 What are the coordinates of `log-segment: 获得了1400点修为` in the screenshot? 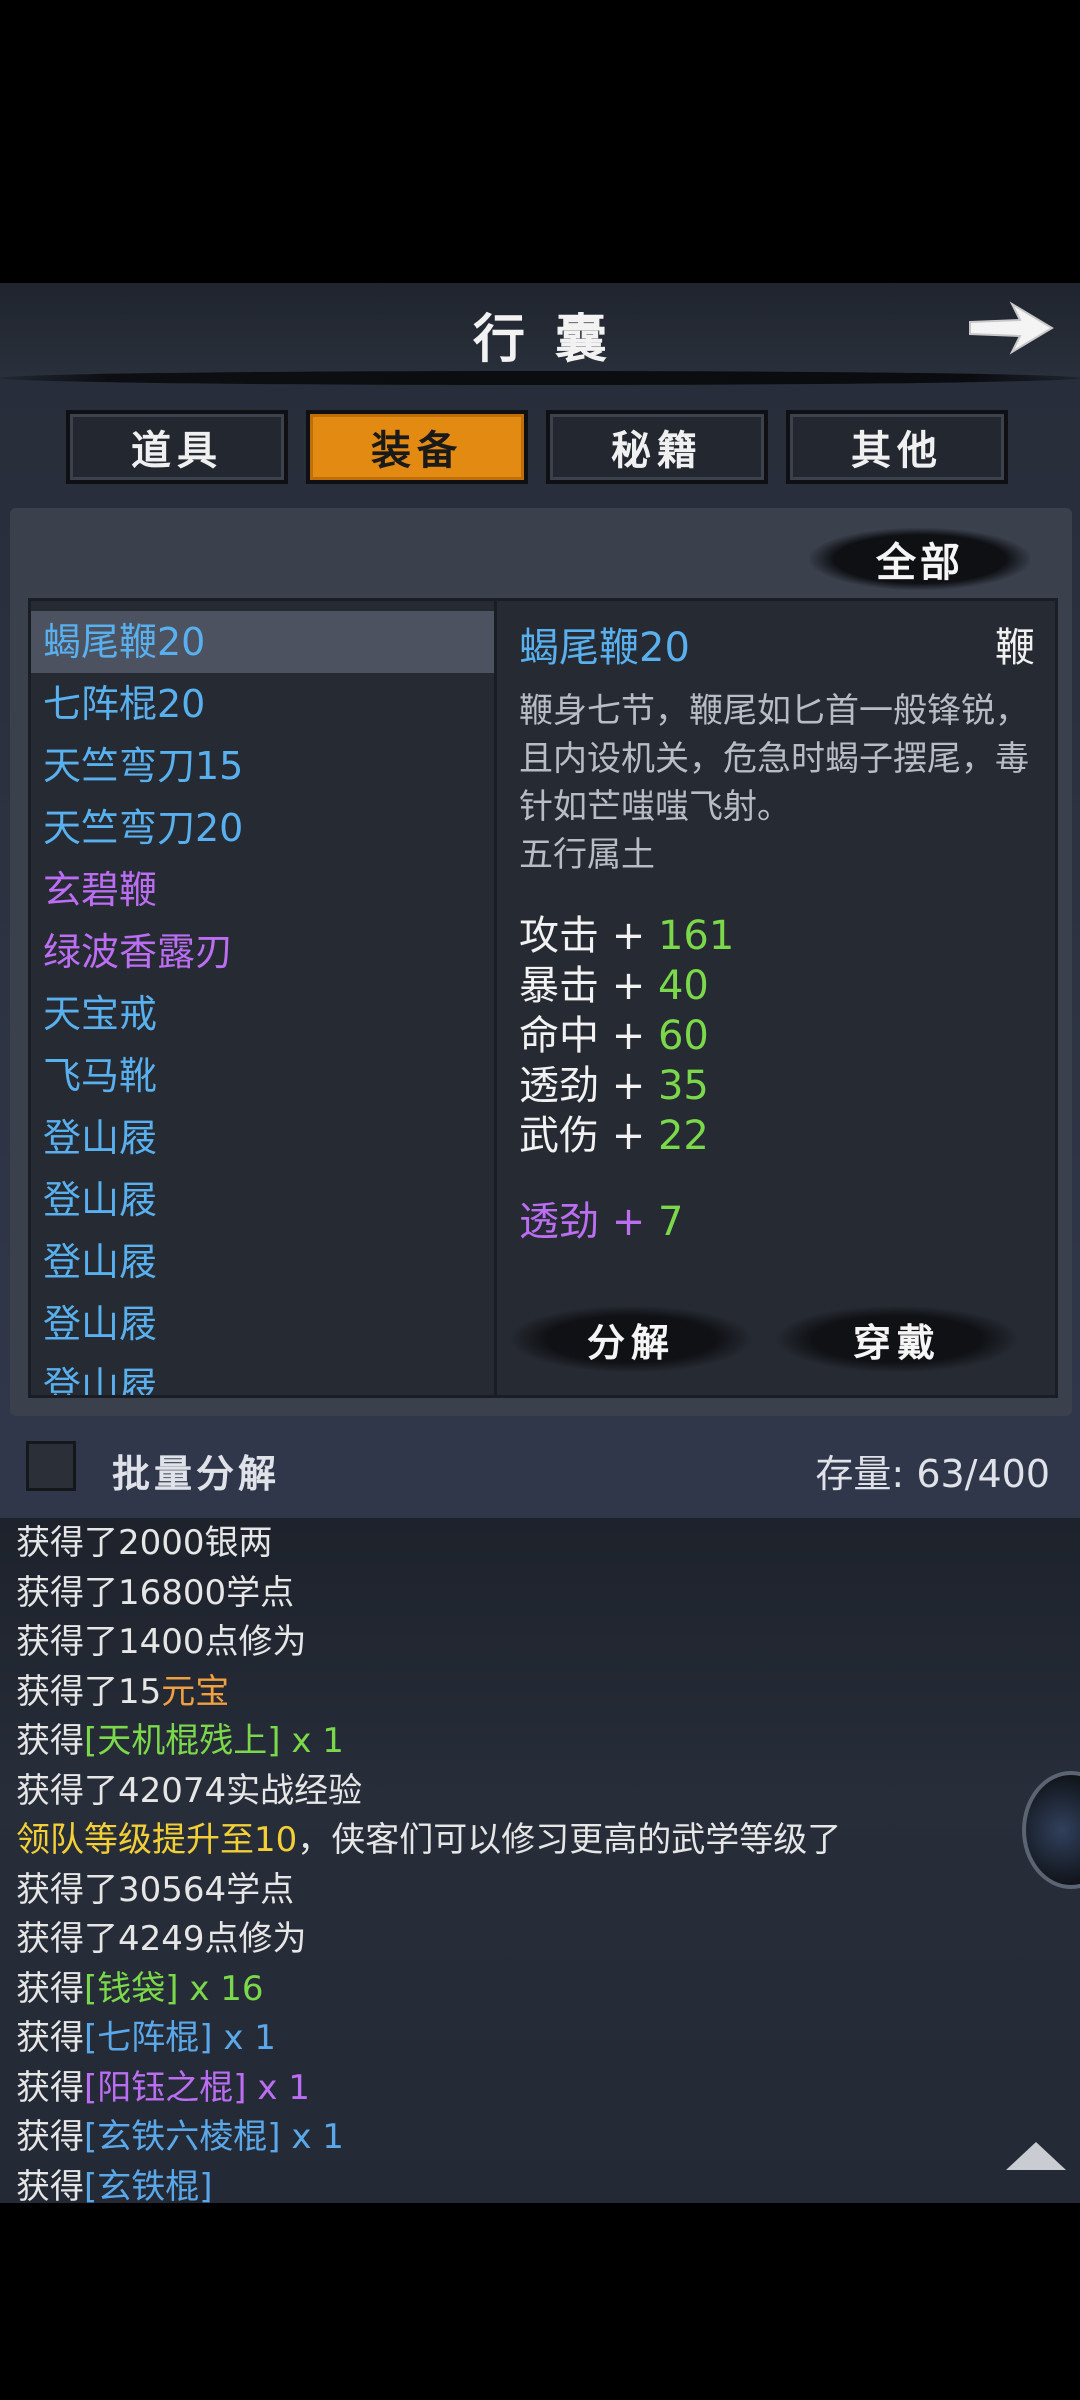 It's located at (161, 1642).